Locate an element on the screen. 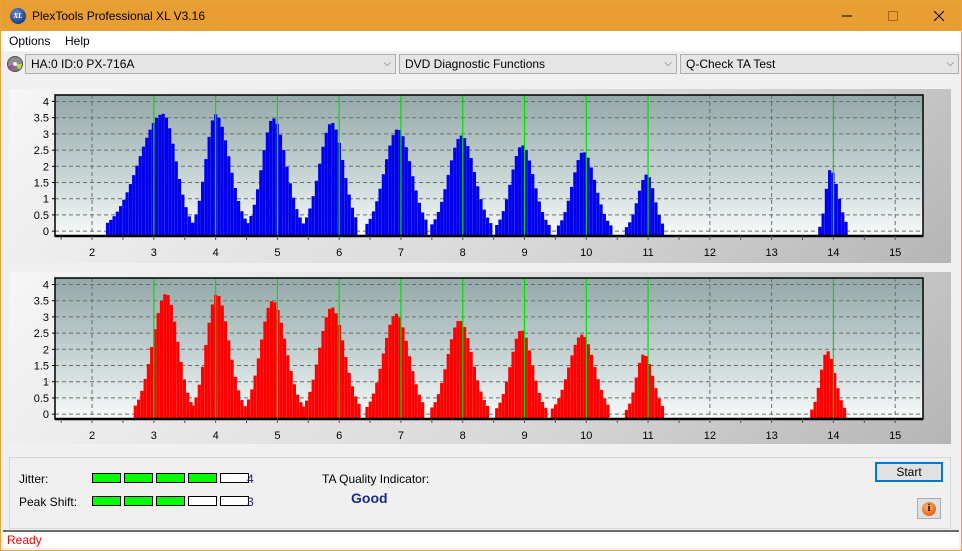  info-button: i is located at coordinates (929, 508).